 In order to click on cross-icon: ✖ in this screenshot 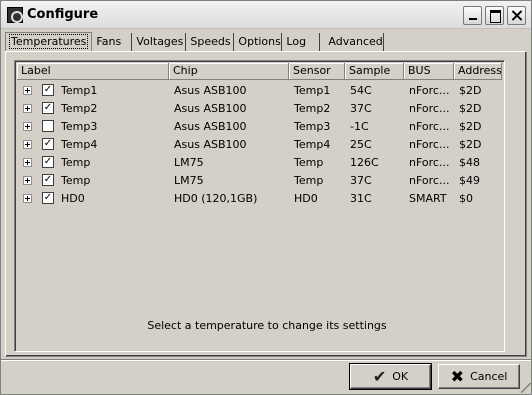, I will do `click(457, 376)`.